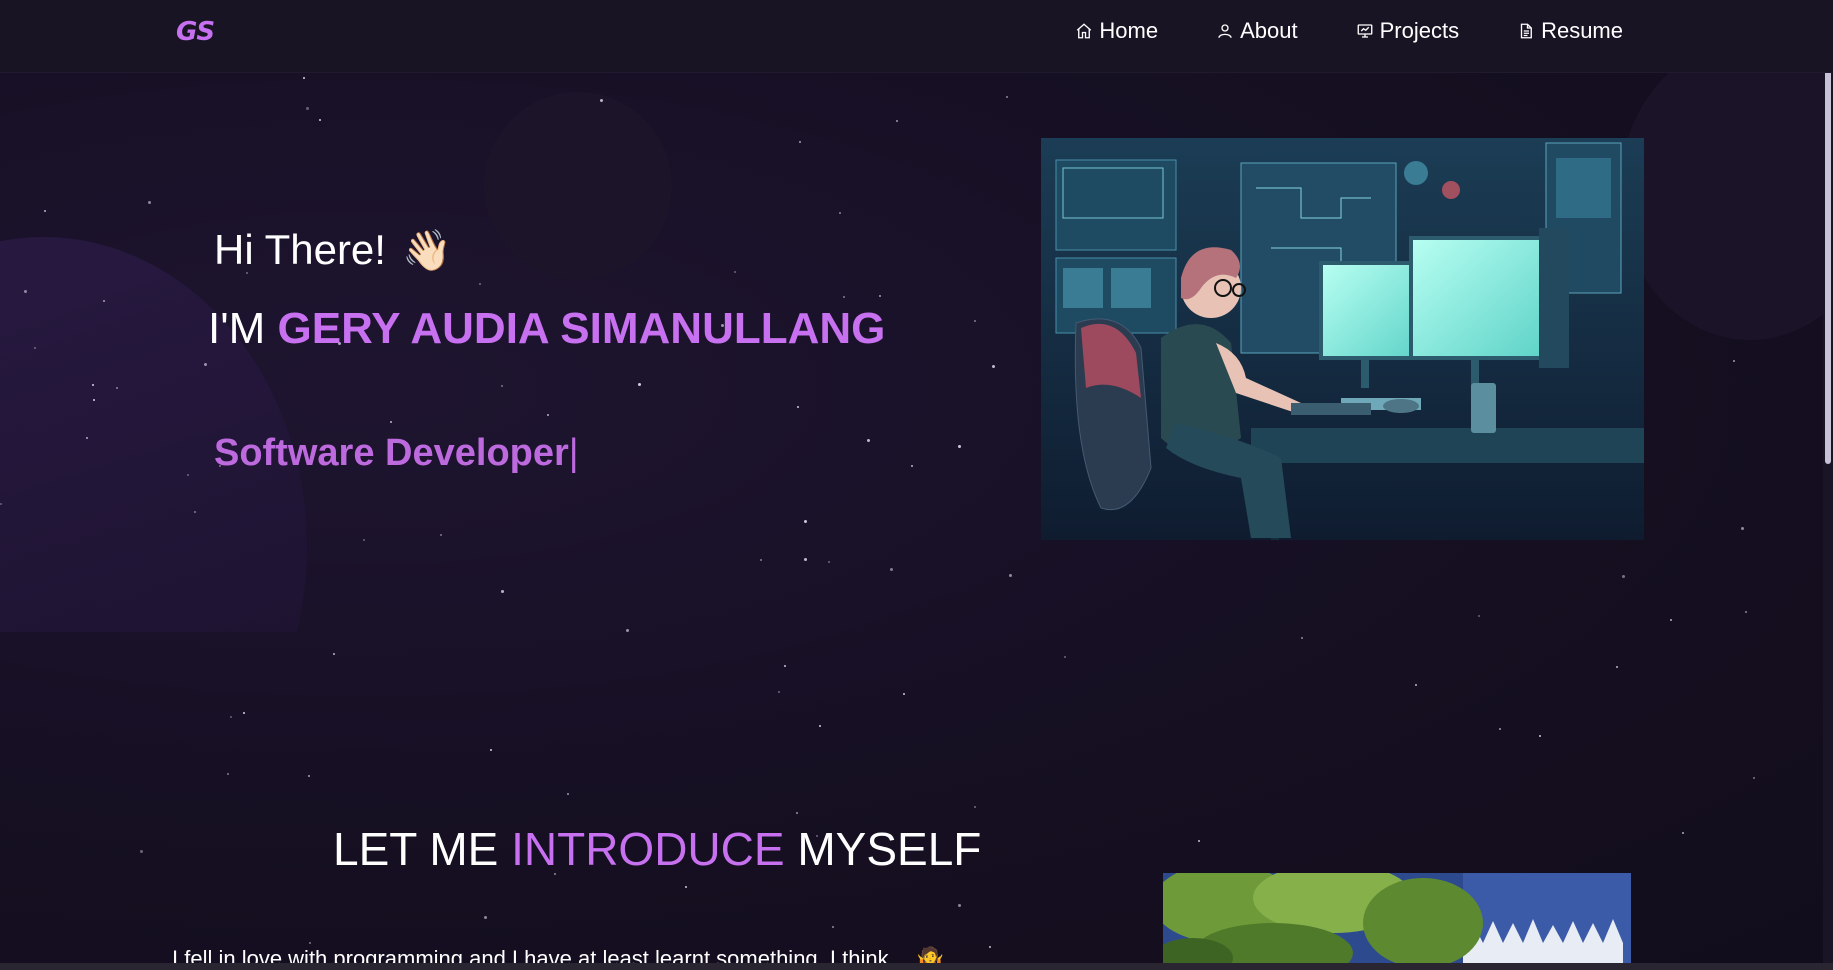  I want to click on navbar: GS Home About Projects Resume, so click(916, 36).